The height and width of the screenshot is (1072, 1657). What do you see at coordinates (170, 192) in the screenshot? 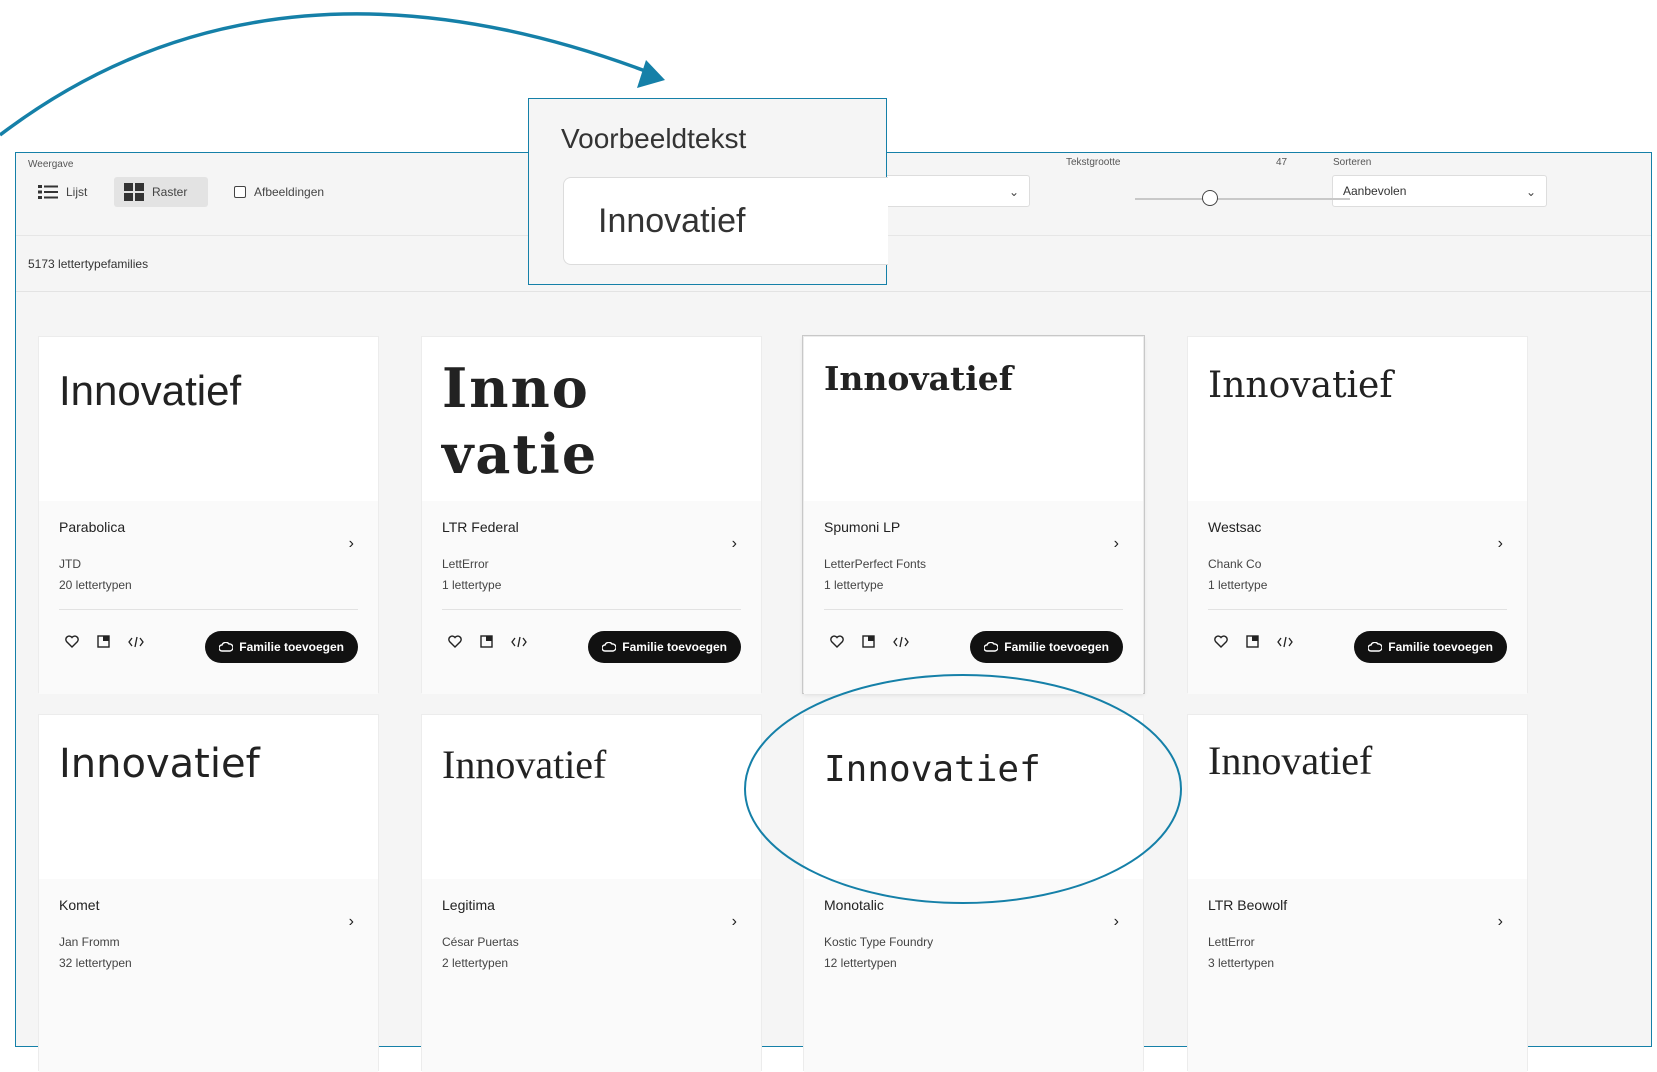
I see `grid-view-label: Raster` at bounding box center [170, 192].